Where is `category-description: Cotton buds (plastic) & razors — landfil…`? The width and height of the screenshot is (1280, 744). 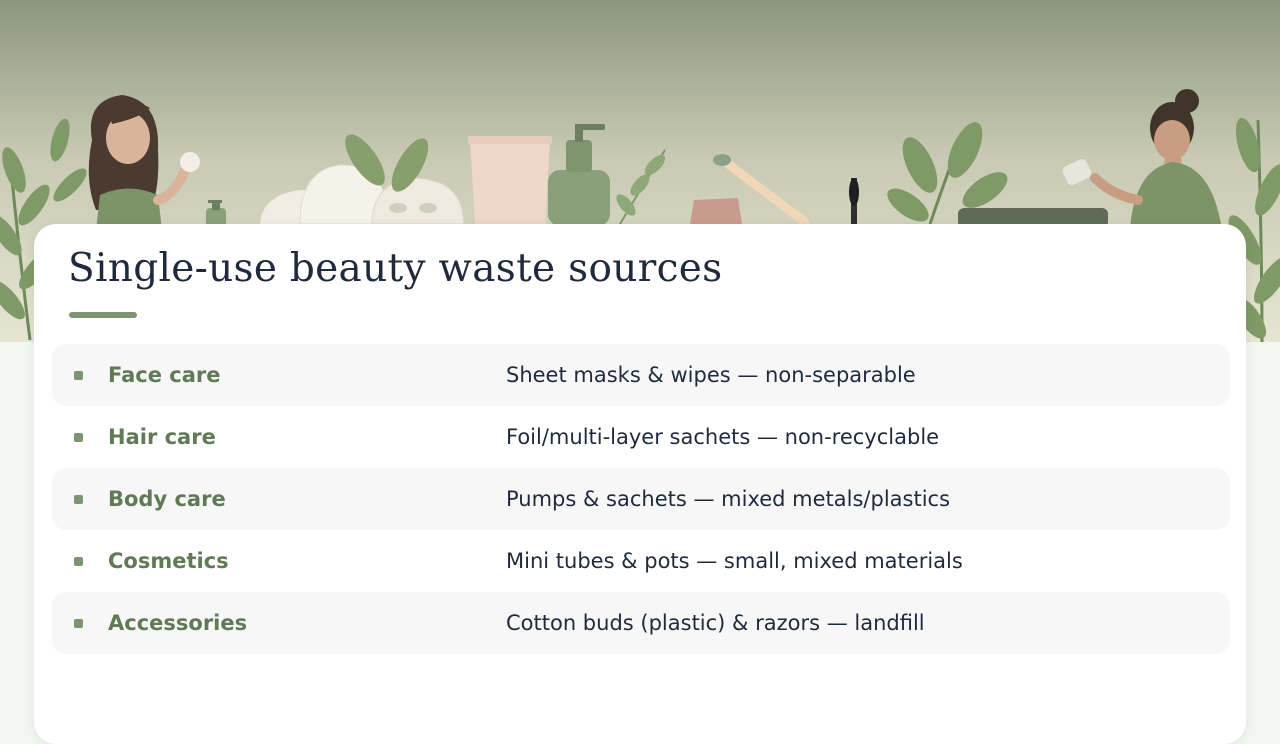
category-description: Cotton buds (plastic) & razors — landfil… is located at coordinates (715, 623).